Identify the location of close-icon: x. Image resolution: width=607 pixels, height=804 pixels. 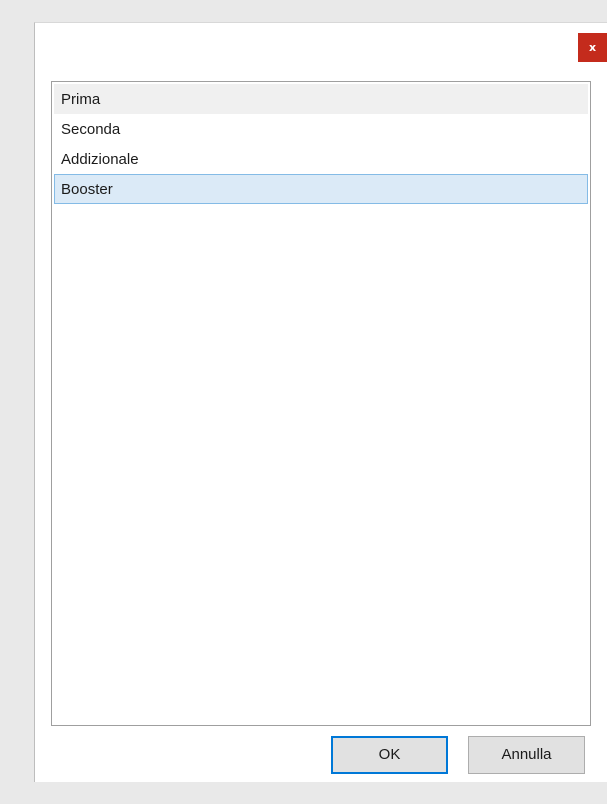
(592, 47).